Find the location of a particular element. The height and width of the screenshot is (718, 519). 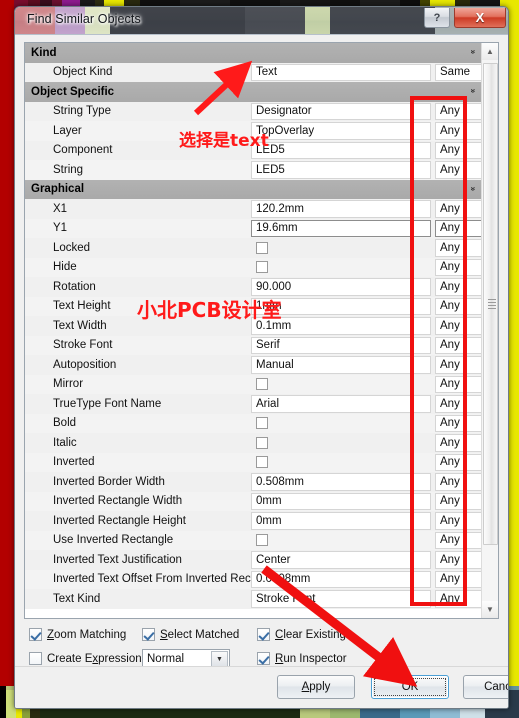

property-value-field: 120.2mm is located at coordinates (341, 209).